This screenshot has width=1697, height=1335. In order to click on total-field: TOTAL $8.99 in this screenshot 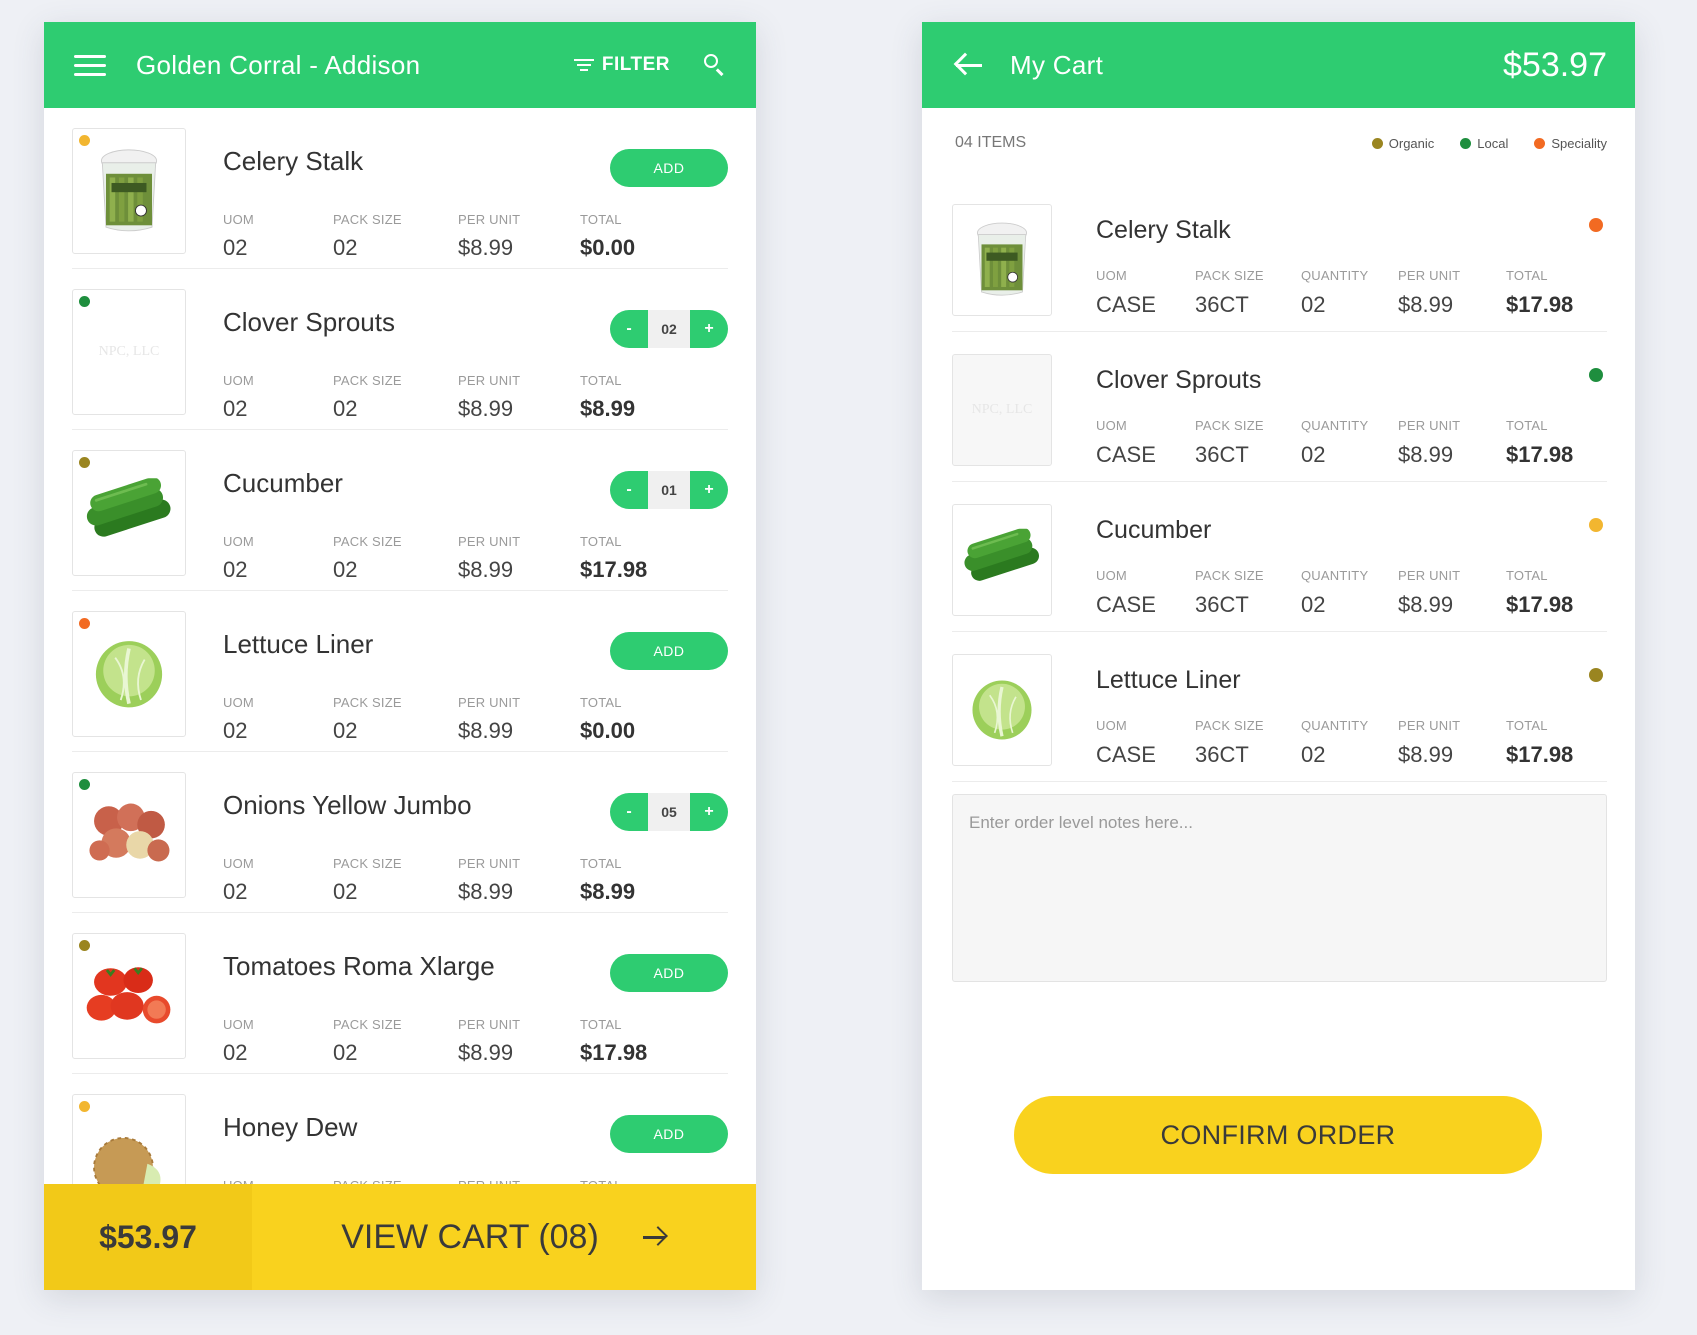, I will do `click(607, 397)`.